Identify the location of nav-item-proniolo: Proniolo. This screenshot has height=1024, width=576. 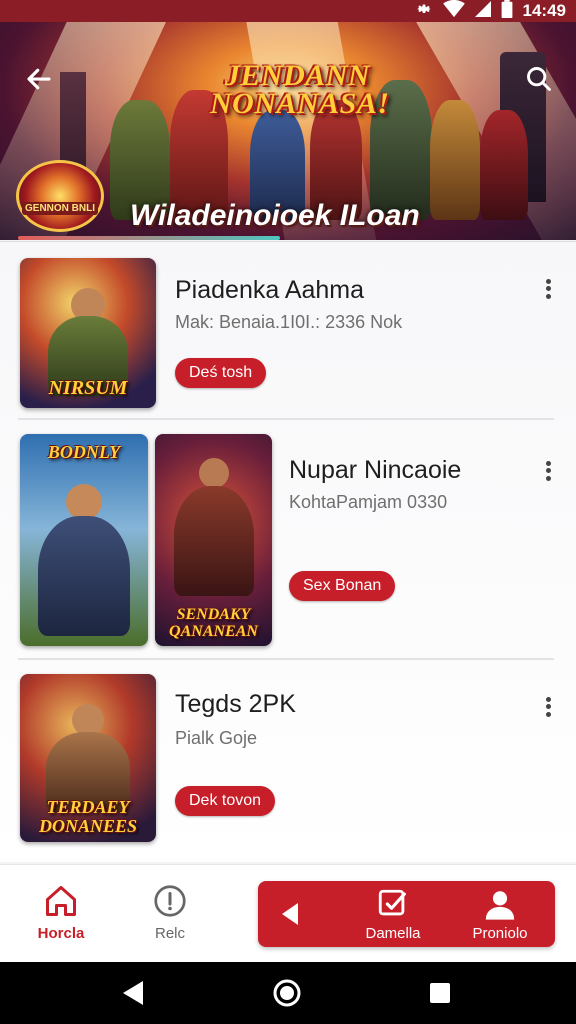
(500, 914).